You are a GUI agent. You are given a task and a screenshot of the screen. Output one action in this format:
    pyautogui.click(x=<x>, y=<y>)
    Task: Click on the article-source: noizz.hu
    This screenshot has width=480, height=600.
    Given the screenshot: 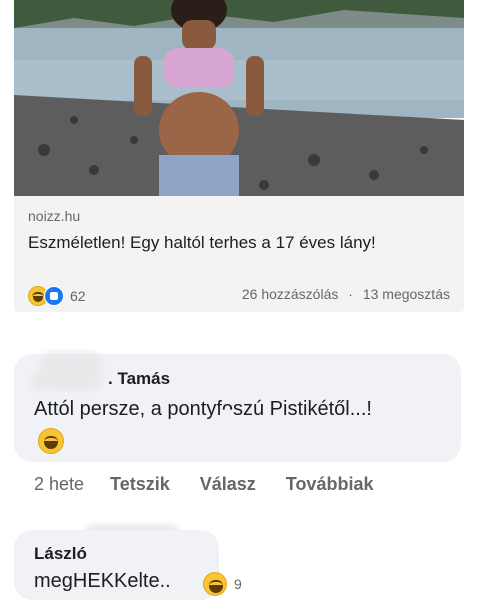 What is the action you would take?
    pyautogui.click(x=54, y=216)
    